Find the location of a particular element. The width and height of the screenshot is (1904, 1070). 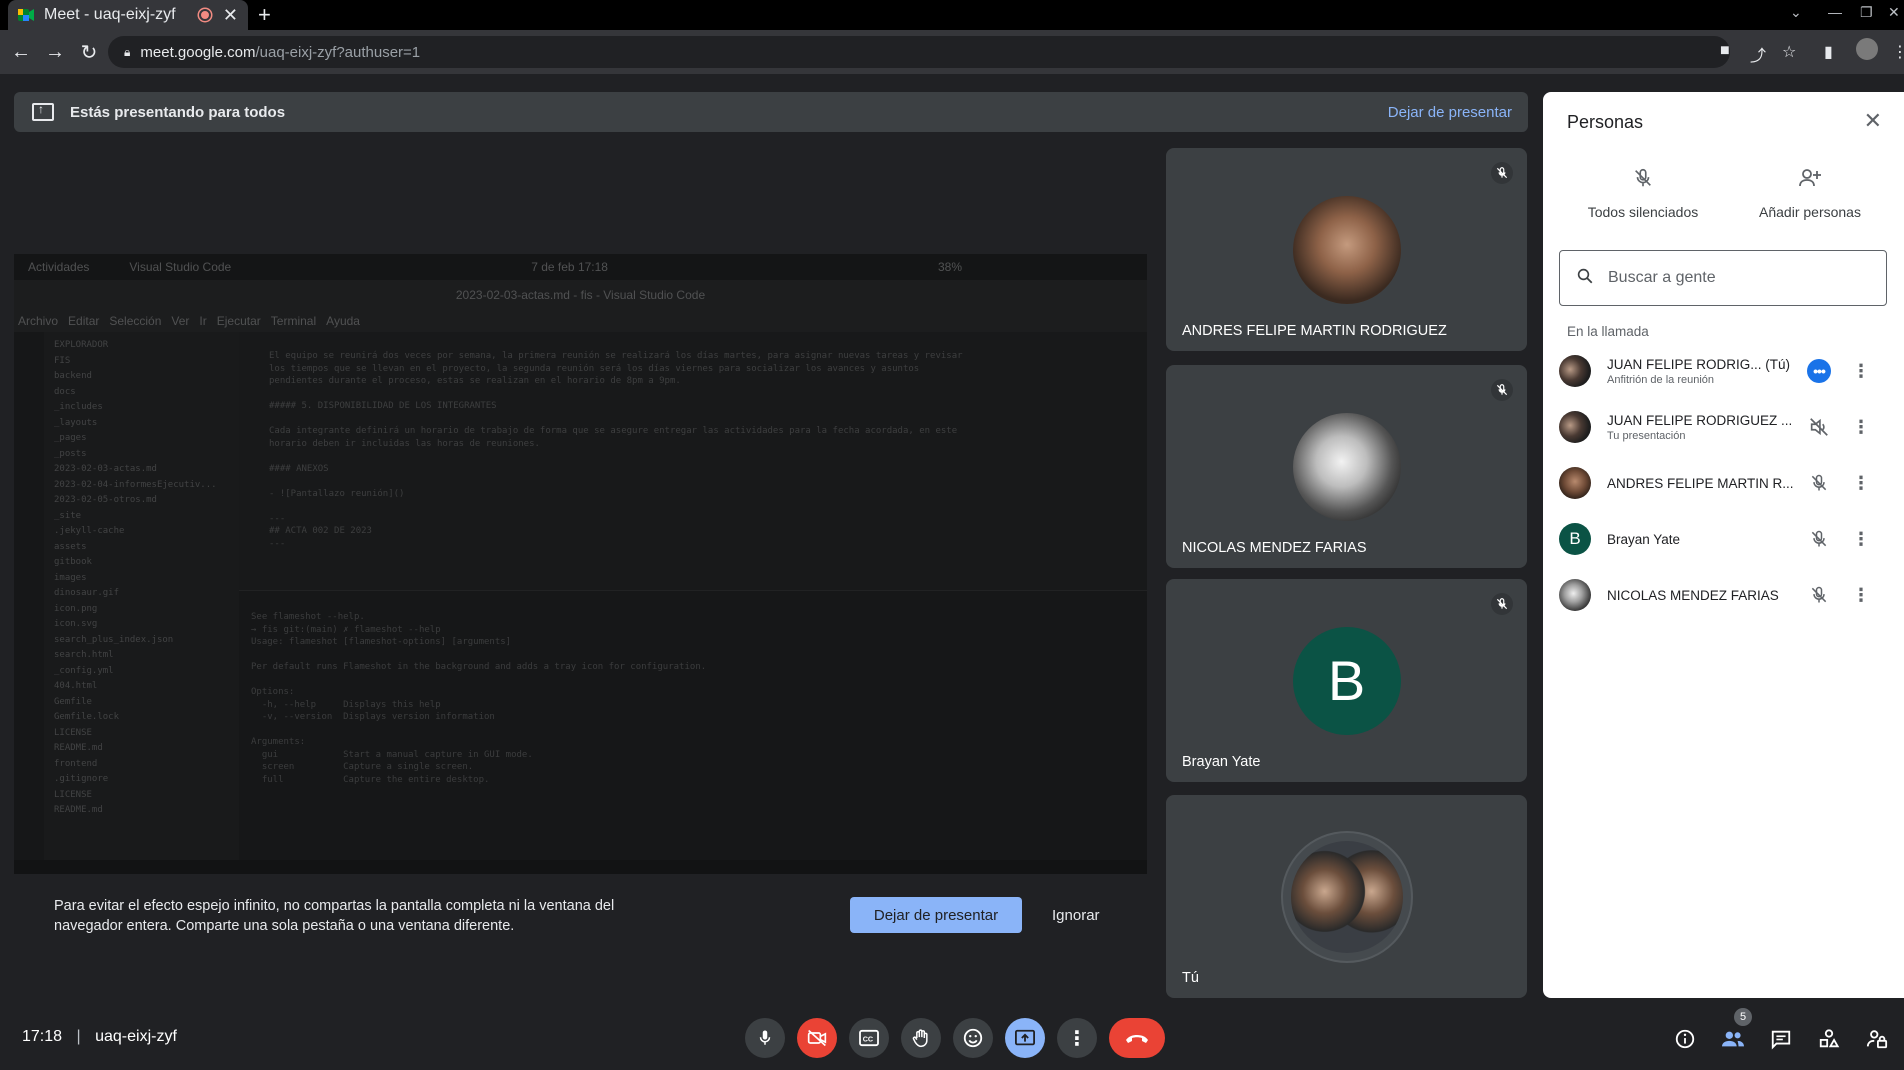

people-search-input is located at coordinates (1733, 278).